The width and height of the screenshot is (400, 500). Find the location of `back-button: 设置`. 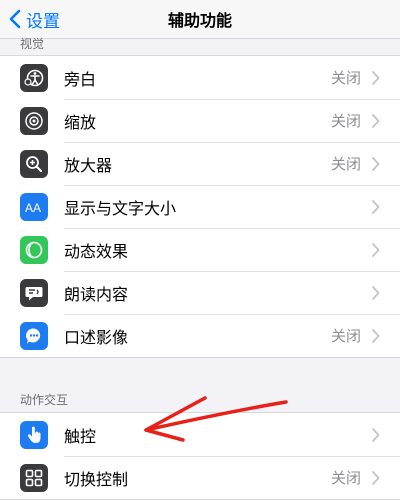

back-button: 设置 is located at coordinates (34, 19).